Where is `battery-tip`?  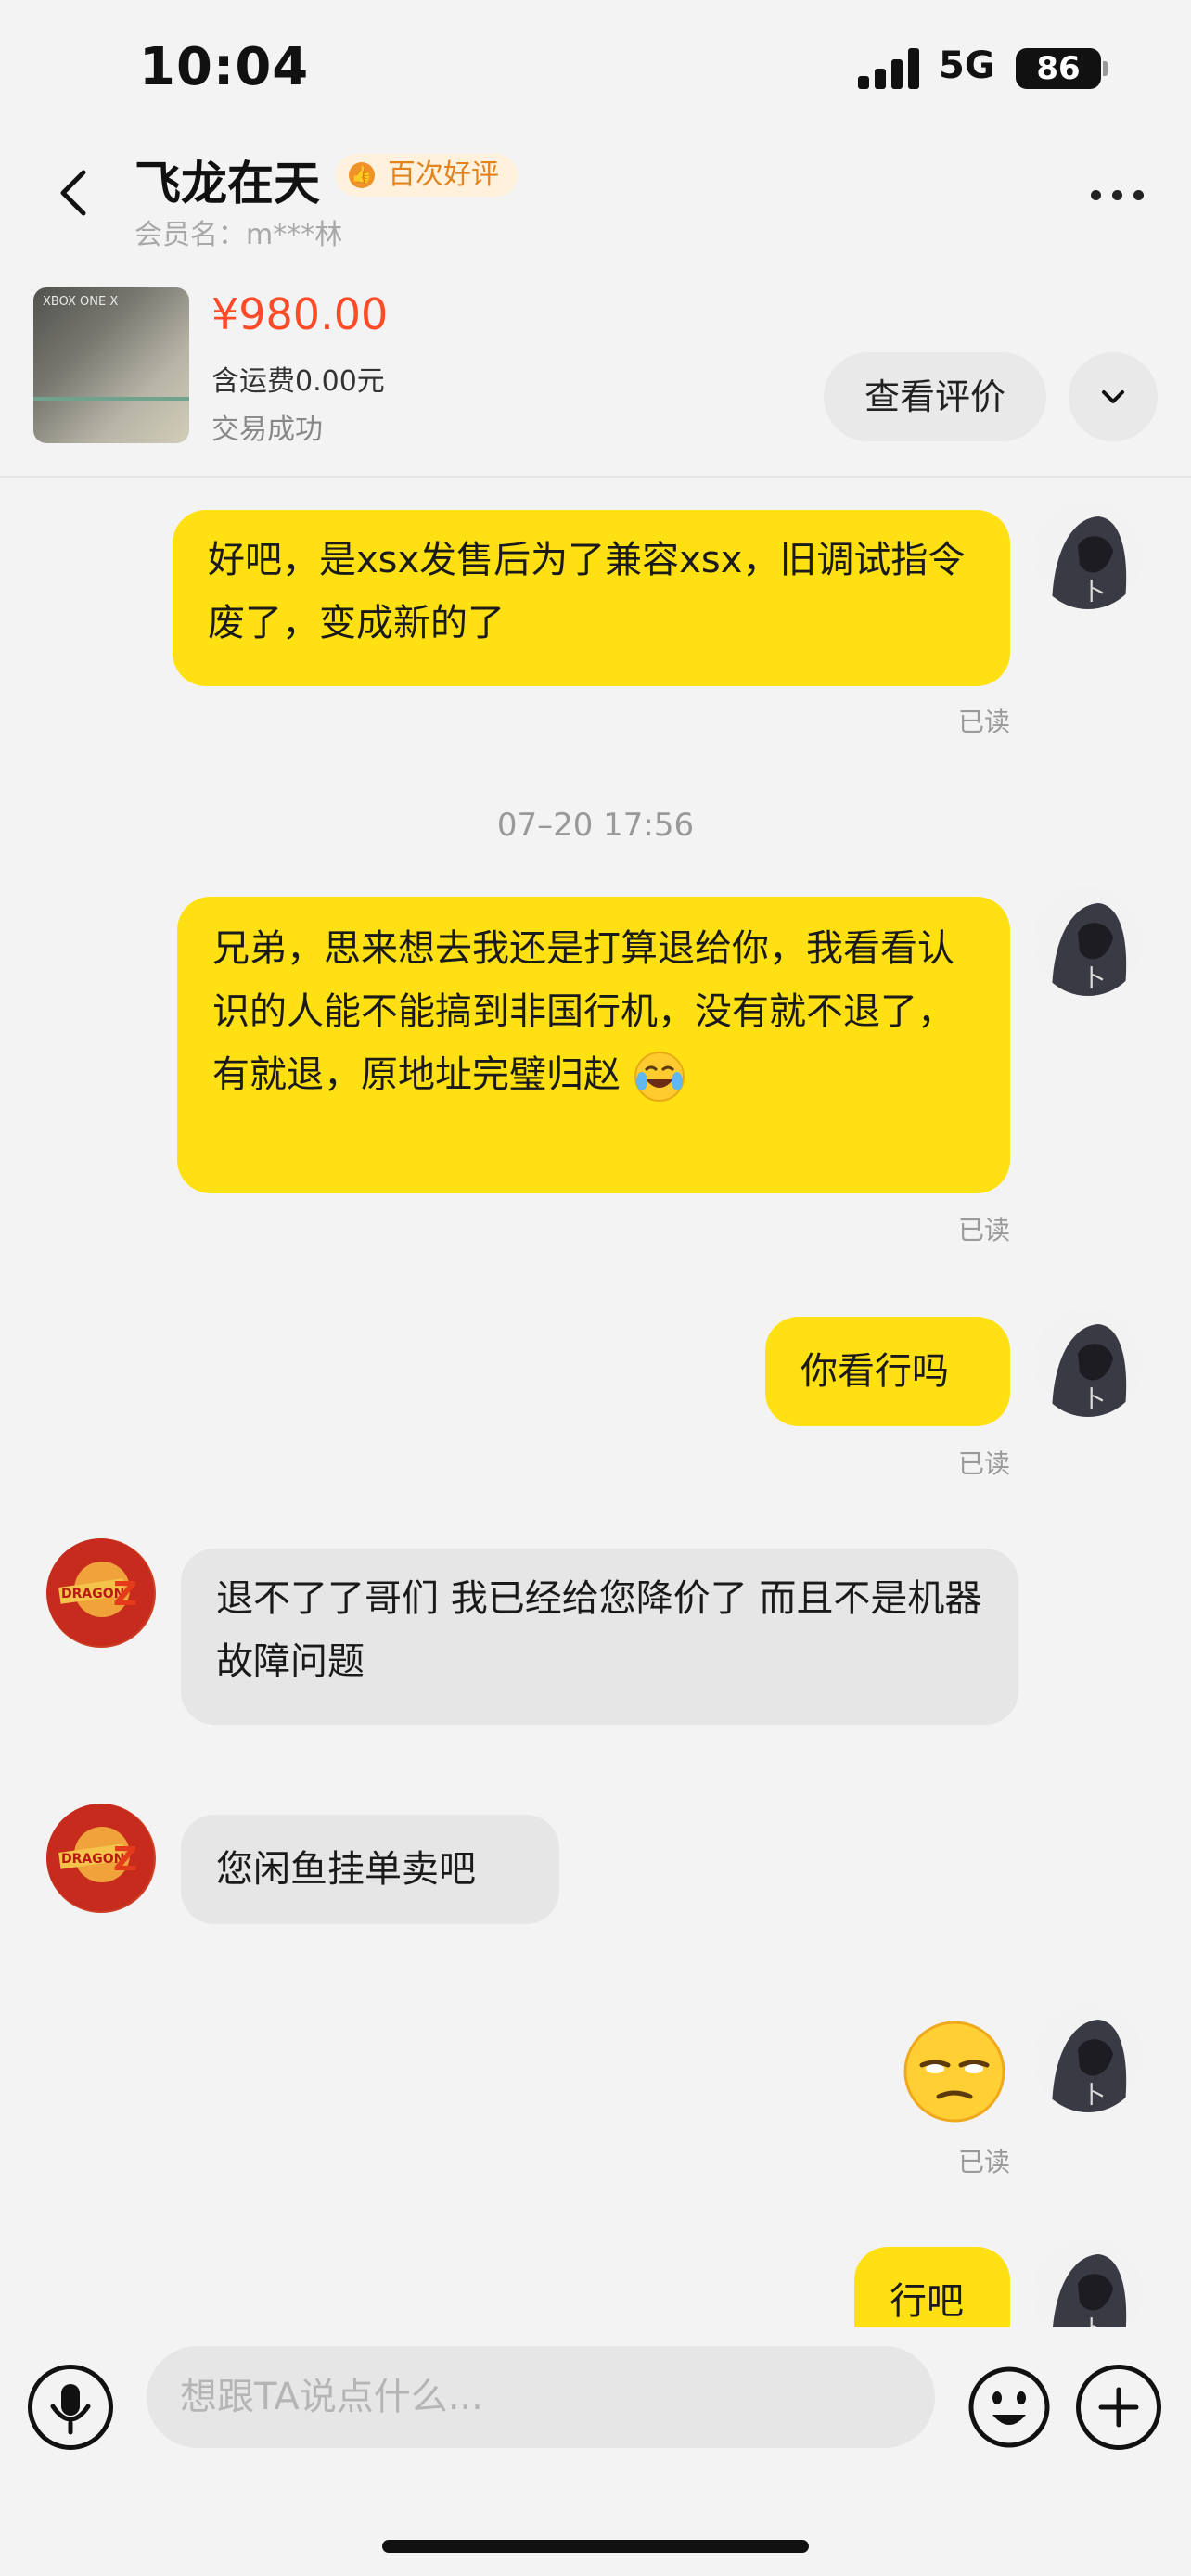 battery-tip is located at coordinates (1105, 68).